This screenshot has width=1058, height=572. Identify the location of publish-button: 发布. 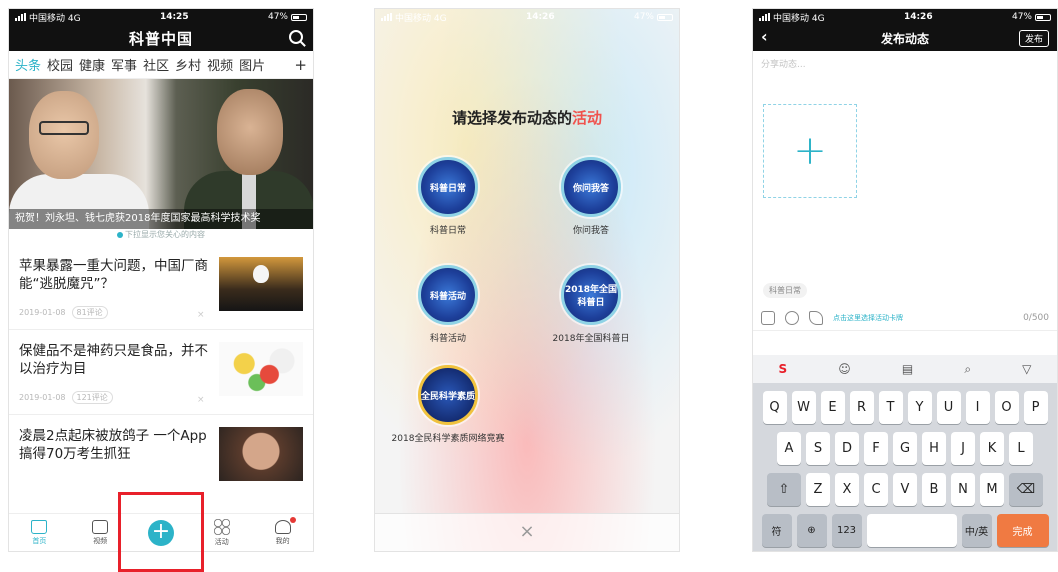
(1033, 38).